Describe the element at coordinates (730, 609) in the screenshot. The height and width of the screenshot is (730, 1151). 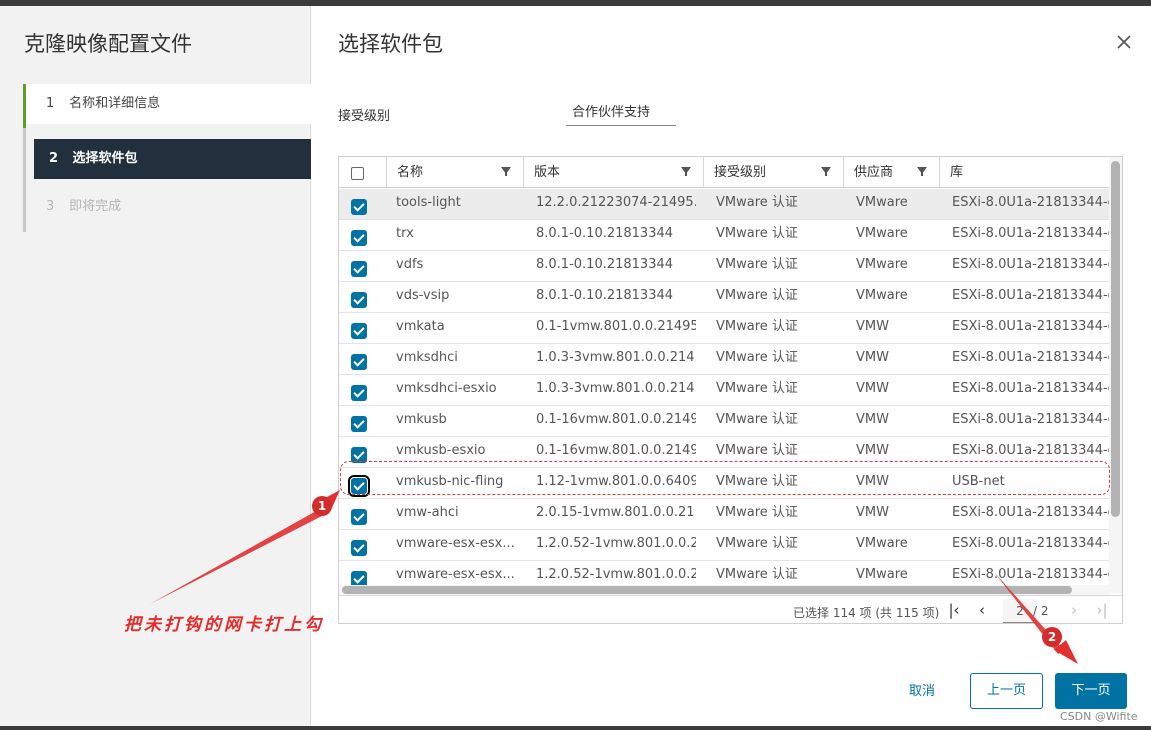
I see `grid-footer: 已选择 114 项 (共 115 项) |‹ ‹ 2 / 2 › ›|` at that location.